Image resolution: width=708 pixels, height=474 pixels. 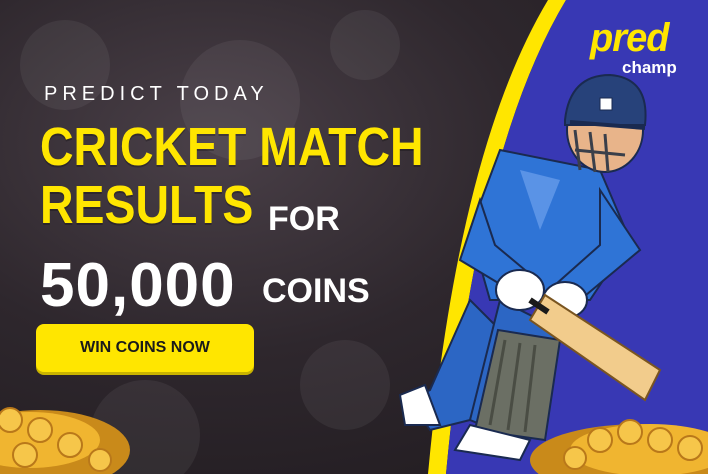 I want to click on logo-wordmark: pred, so click(x=629, y=38).